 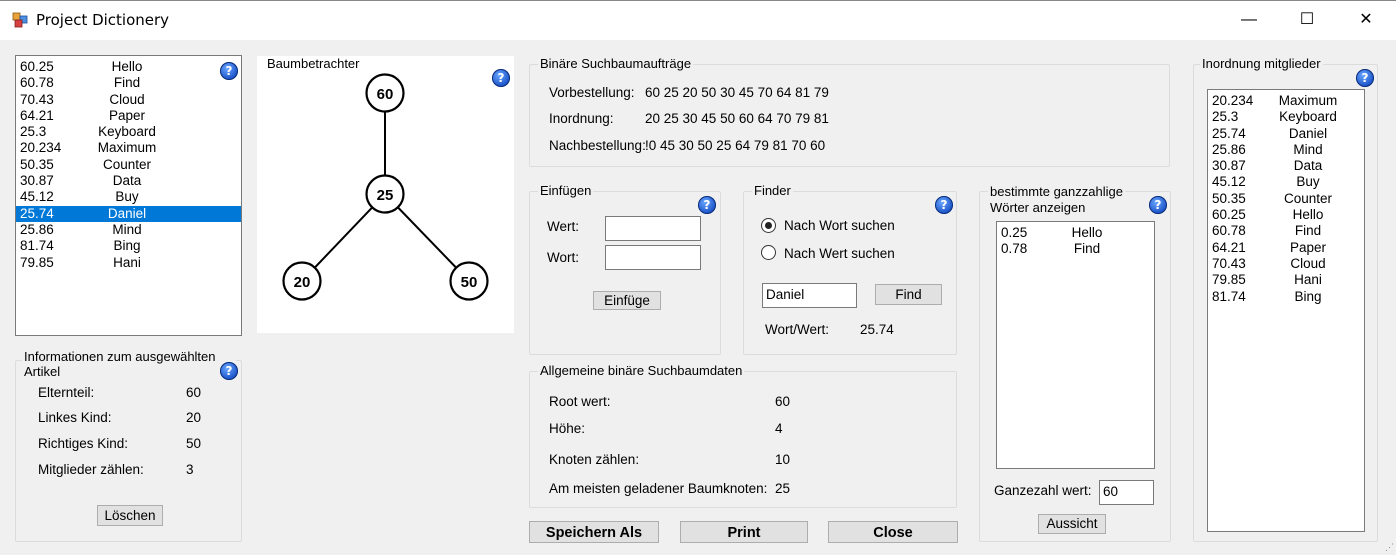 I want to click on list-item-word: Bing, so click(x=127, y=246).